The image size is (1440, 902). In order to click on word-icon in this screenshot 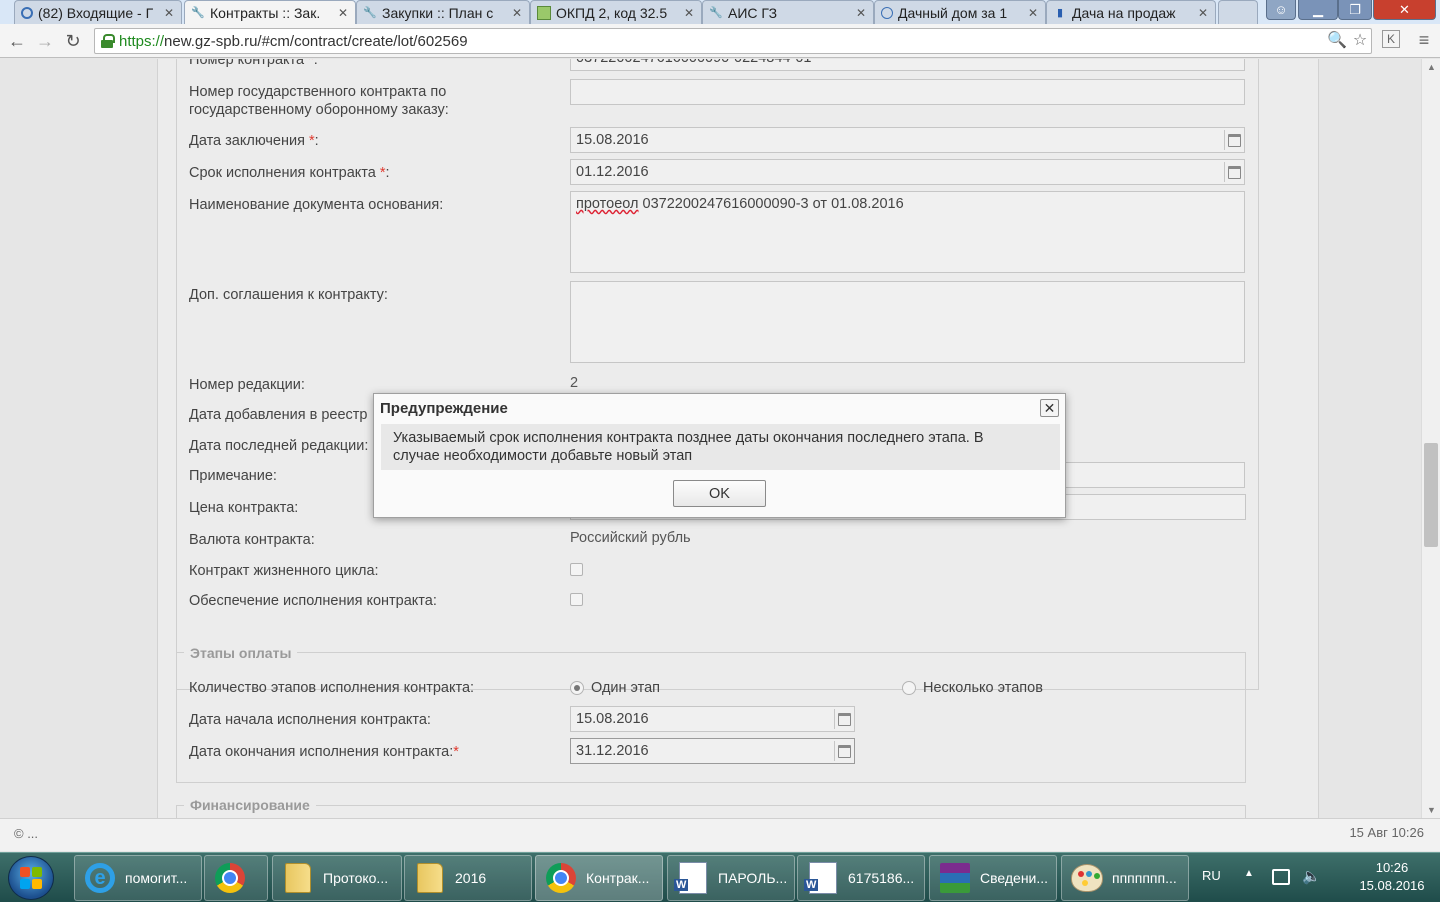, I will do `click(690, 878)`.